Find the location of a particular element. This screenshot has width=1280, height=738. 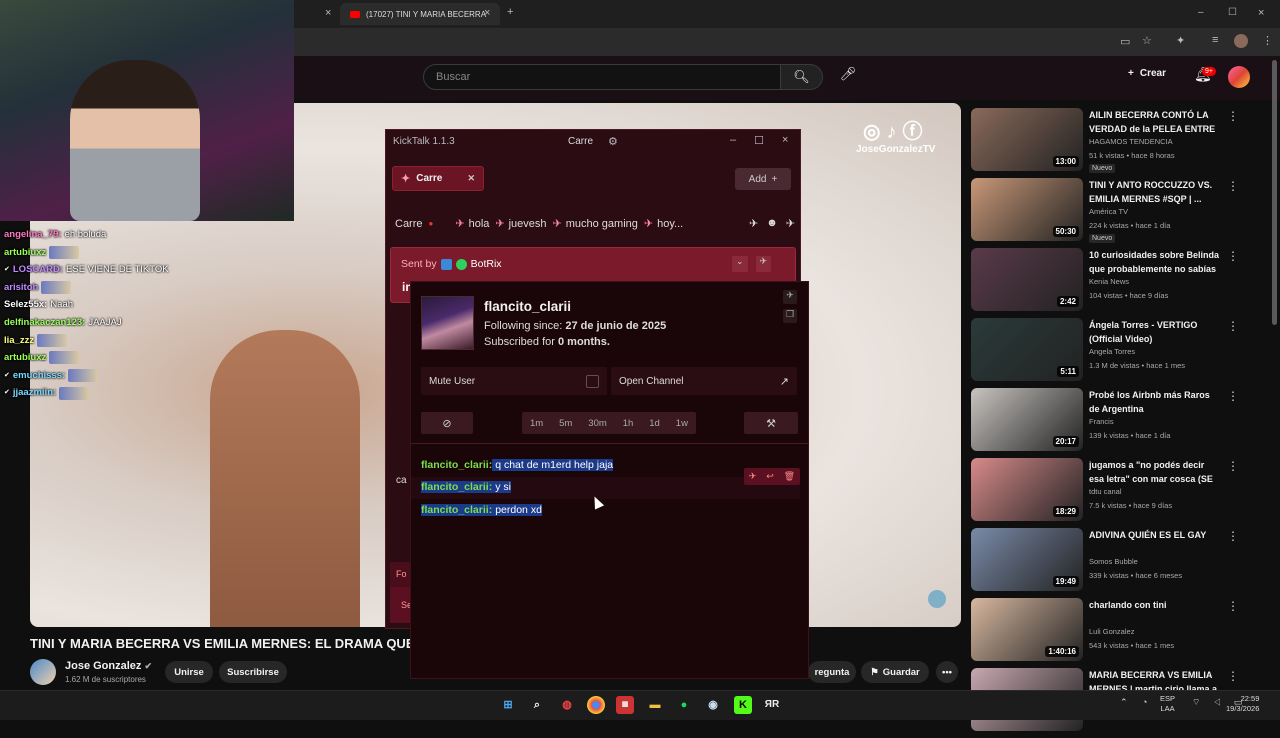

open-channel-button: Open Channel ↗ is located at coordinates (704, 381).